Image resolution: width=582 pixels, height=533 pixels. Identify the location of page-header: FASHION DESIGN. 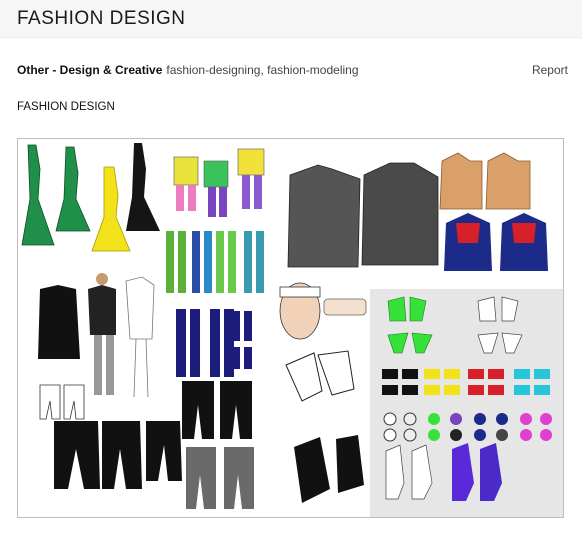
(291, 19).